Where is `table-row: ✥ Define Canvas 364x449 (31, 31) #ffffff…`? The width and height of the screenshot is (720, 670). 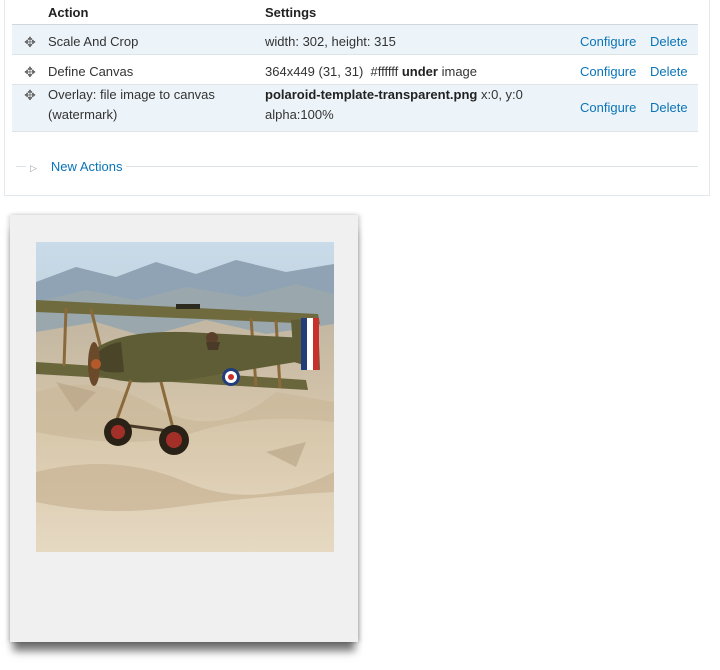 table-row: ✥ Define Canvas 364x449 (31, 31) #ffffff… is located at coordinates (355, 69).